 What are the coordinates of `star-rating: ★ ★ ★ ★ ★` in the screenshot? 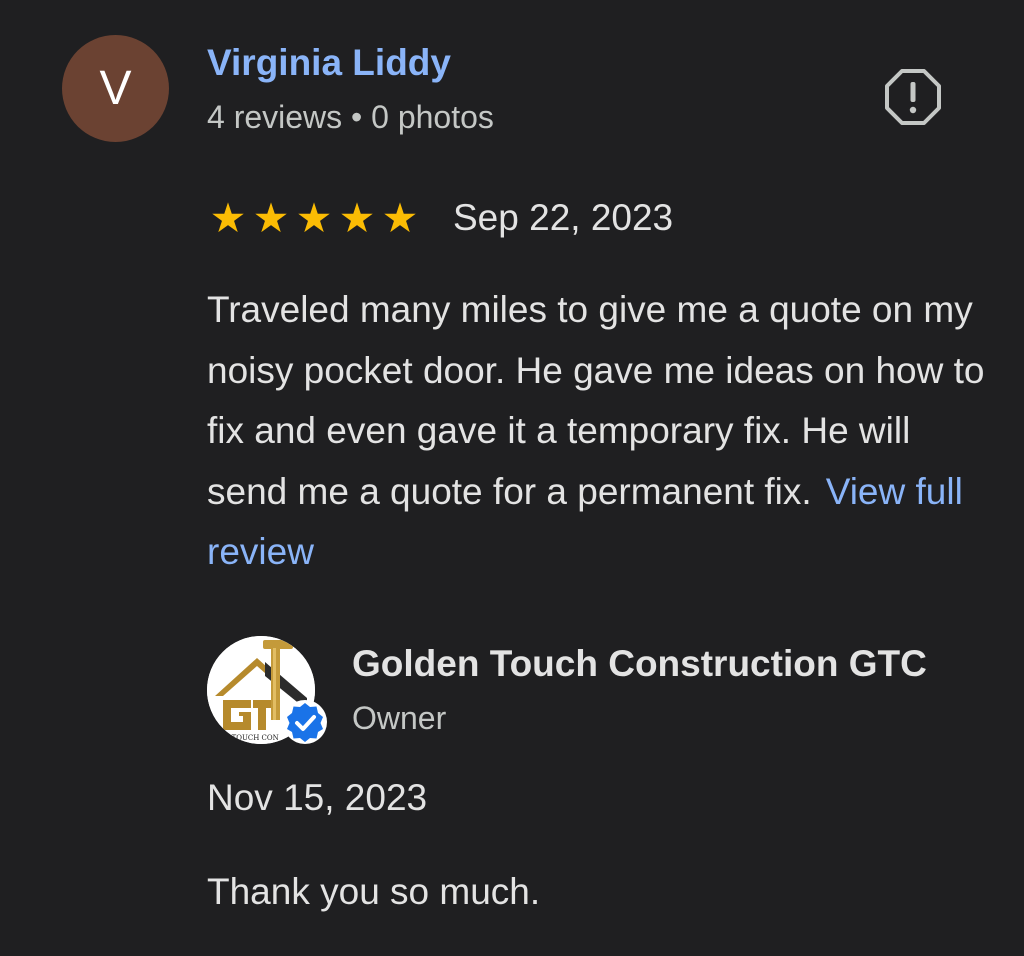 It's located at (314, 217).